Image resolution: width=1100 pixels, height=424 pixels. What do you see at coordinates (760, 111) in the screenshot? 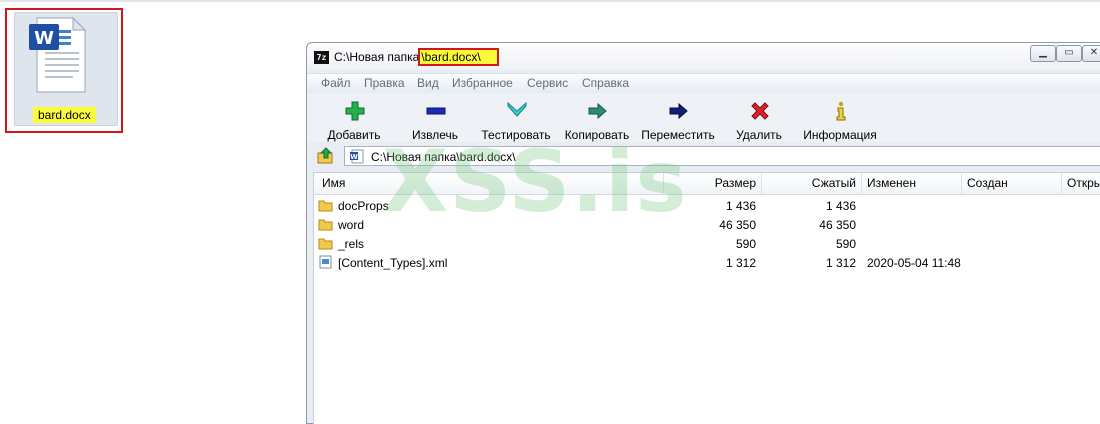
I see `delete-icon` at bounding box center [760, 111].